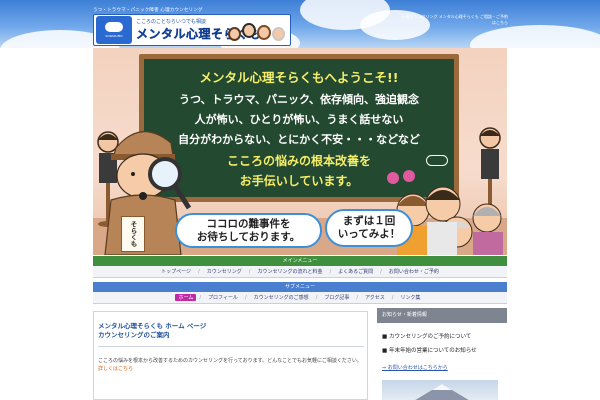 The image size is (600, 400). I want to click on nav-item-home-active: ホーム, so click(186, 297).